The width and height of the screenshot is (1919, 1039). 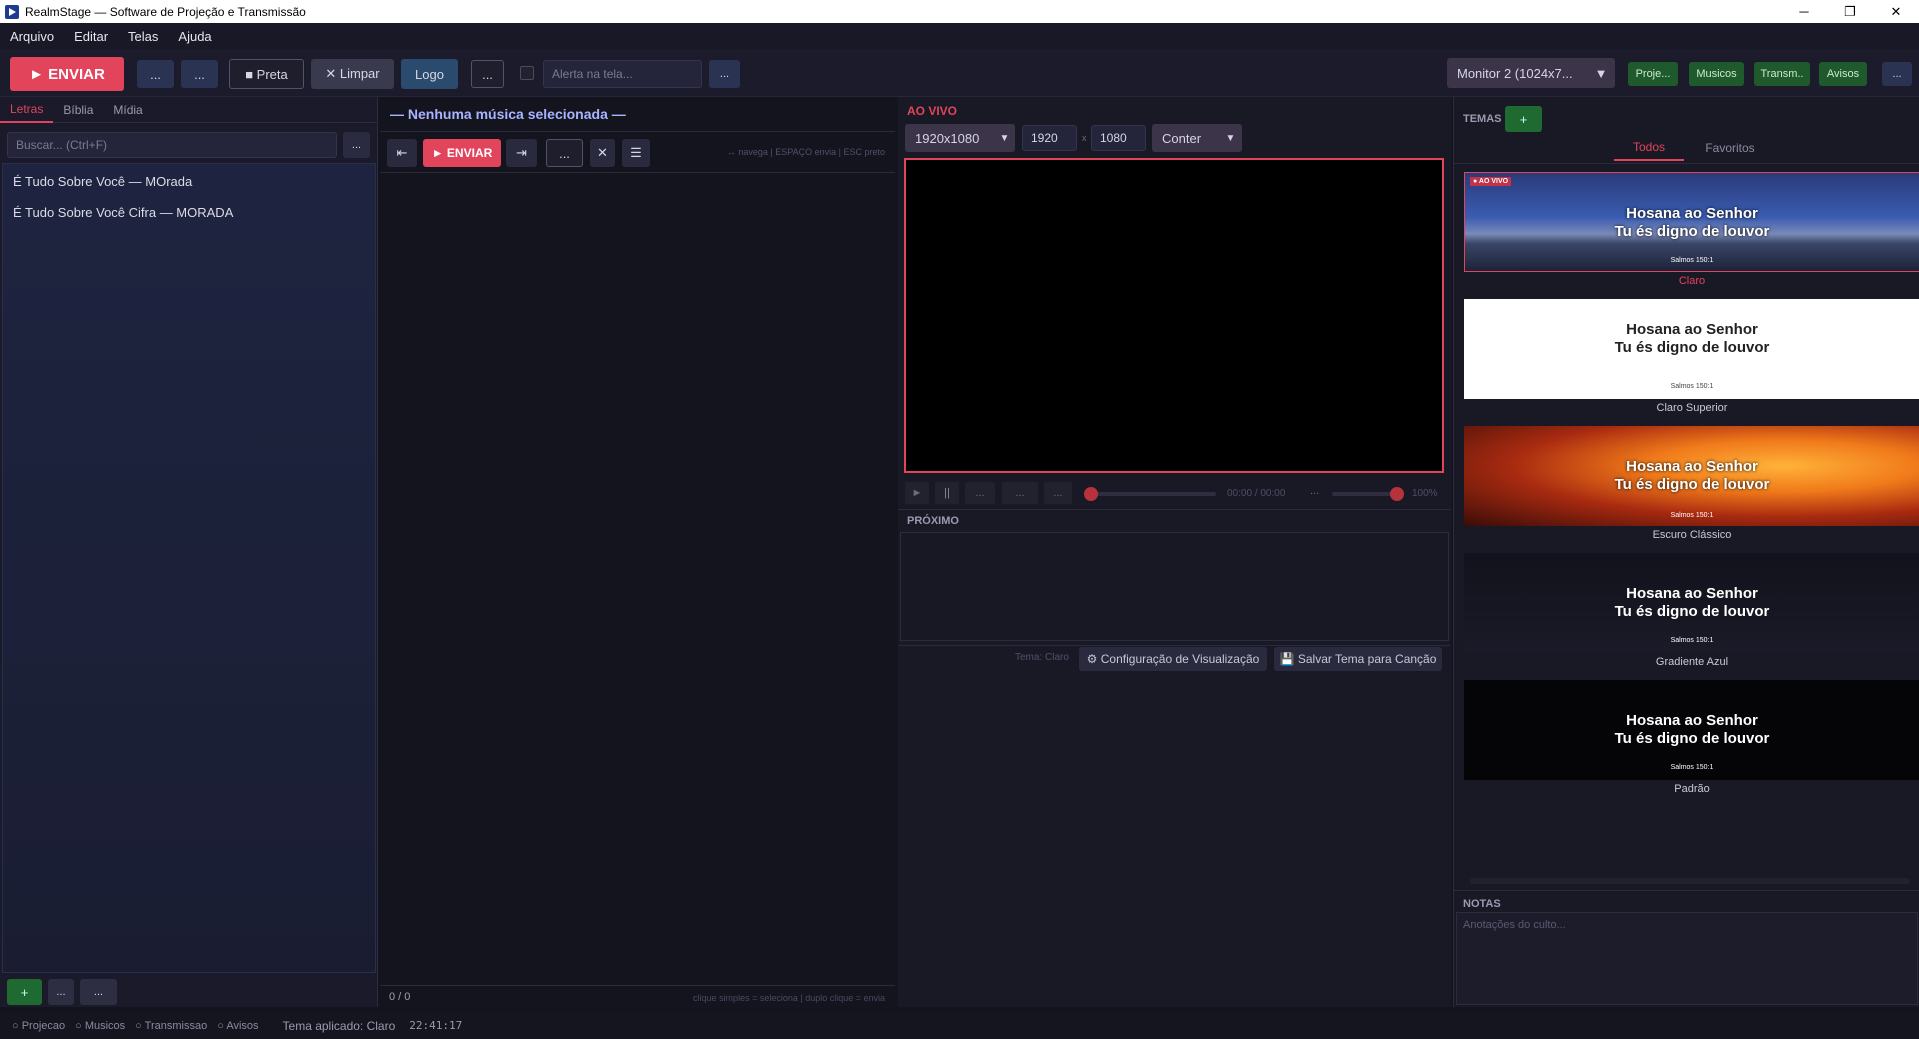 What do you see at coordinates (636, 153) in the screenshot?
I see `menu-icon: ☰` at bounding box center [636, 153].